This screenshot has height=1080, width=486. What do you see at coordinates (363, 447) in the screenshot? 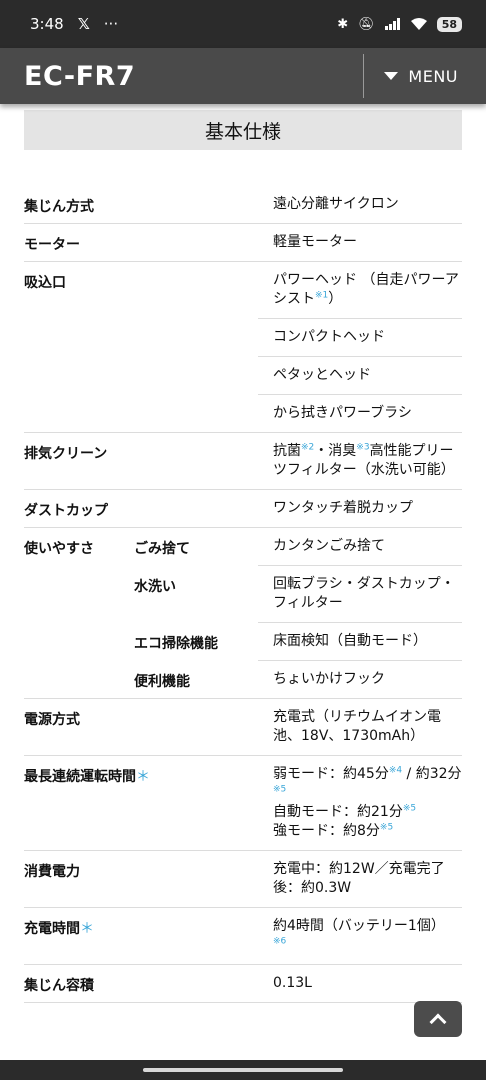
I see `footnote-mark: ※3` at bounding box center [363, 447].